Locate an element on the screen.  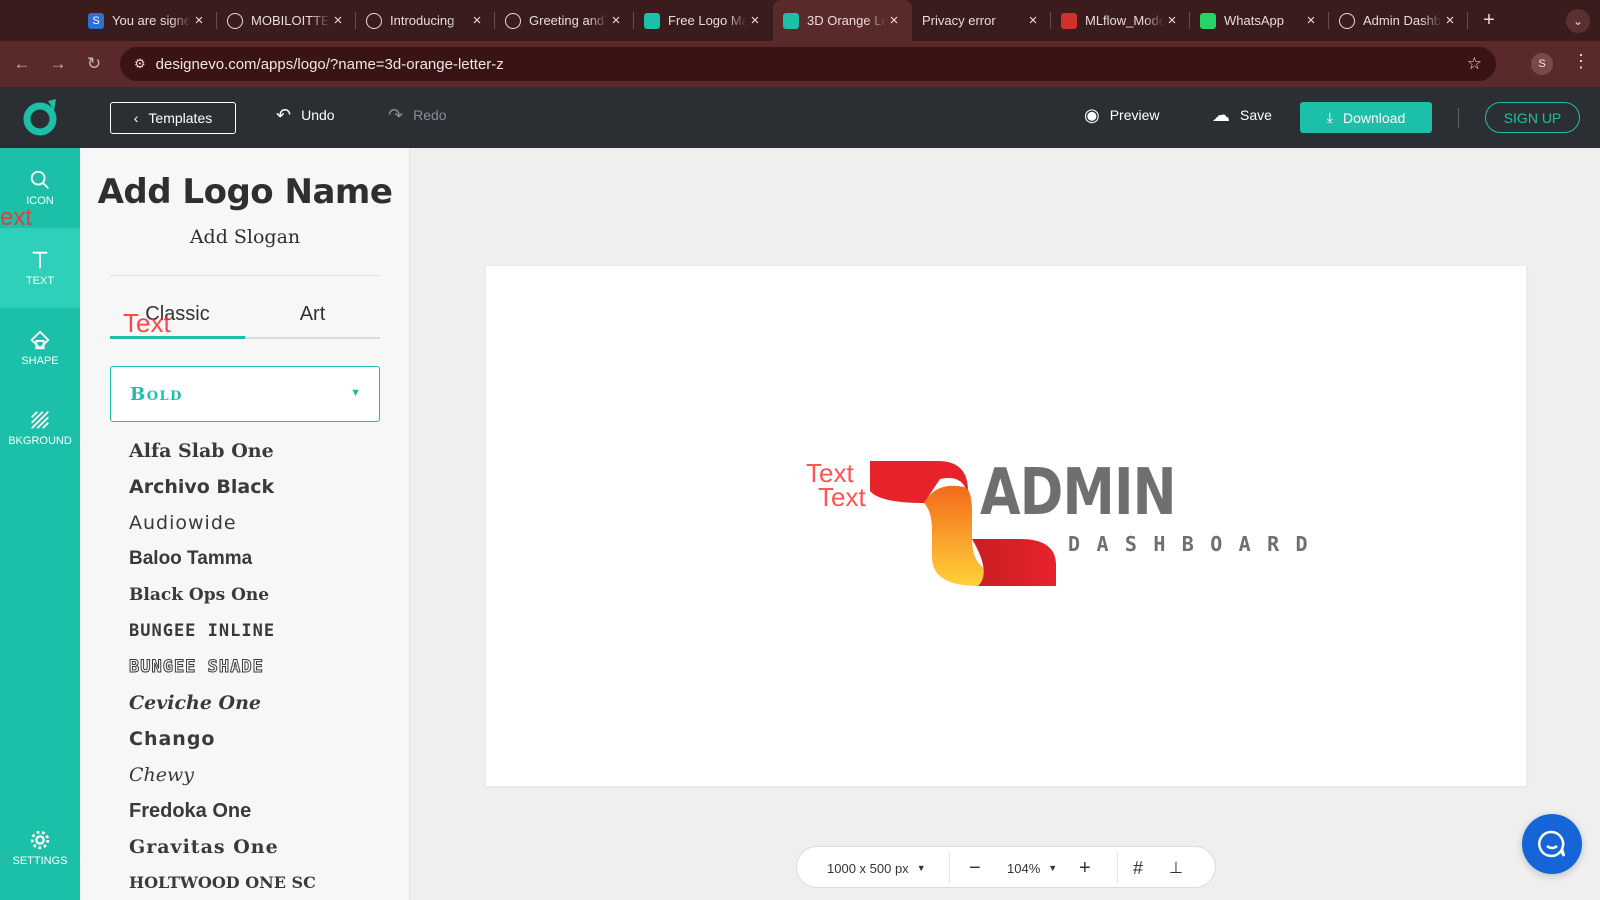
font-option: Ceviche One is located at coordinates (222, 703).